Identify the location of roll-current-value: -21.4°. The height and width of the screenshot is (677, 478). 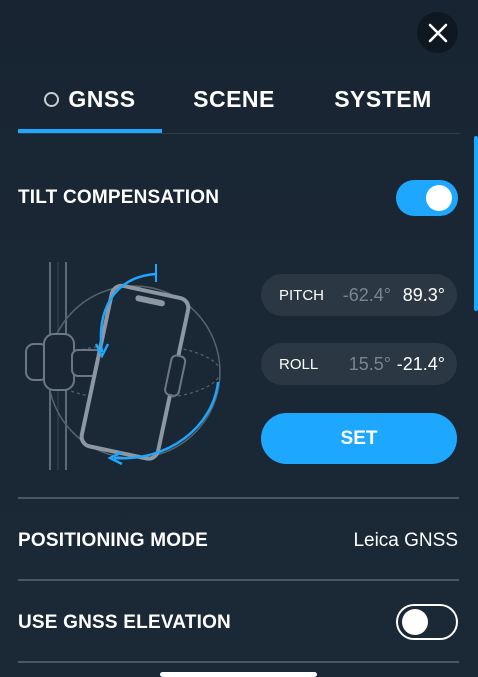
(420, 363).